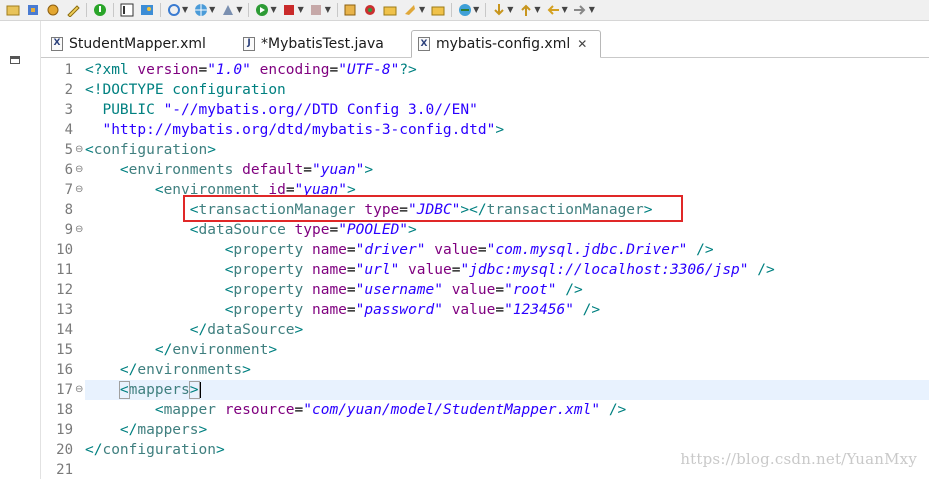 The height and width of the screenshot is (480, 929). Describe the element at coordinates (220, 350) in the screenshot. I see `token: environment` at that location.